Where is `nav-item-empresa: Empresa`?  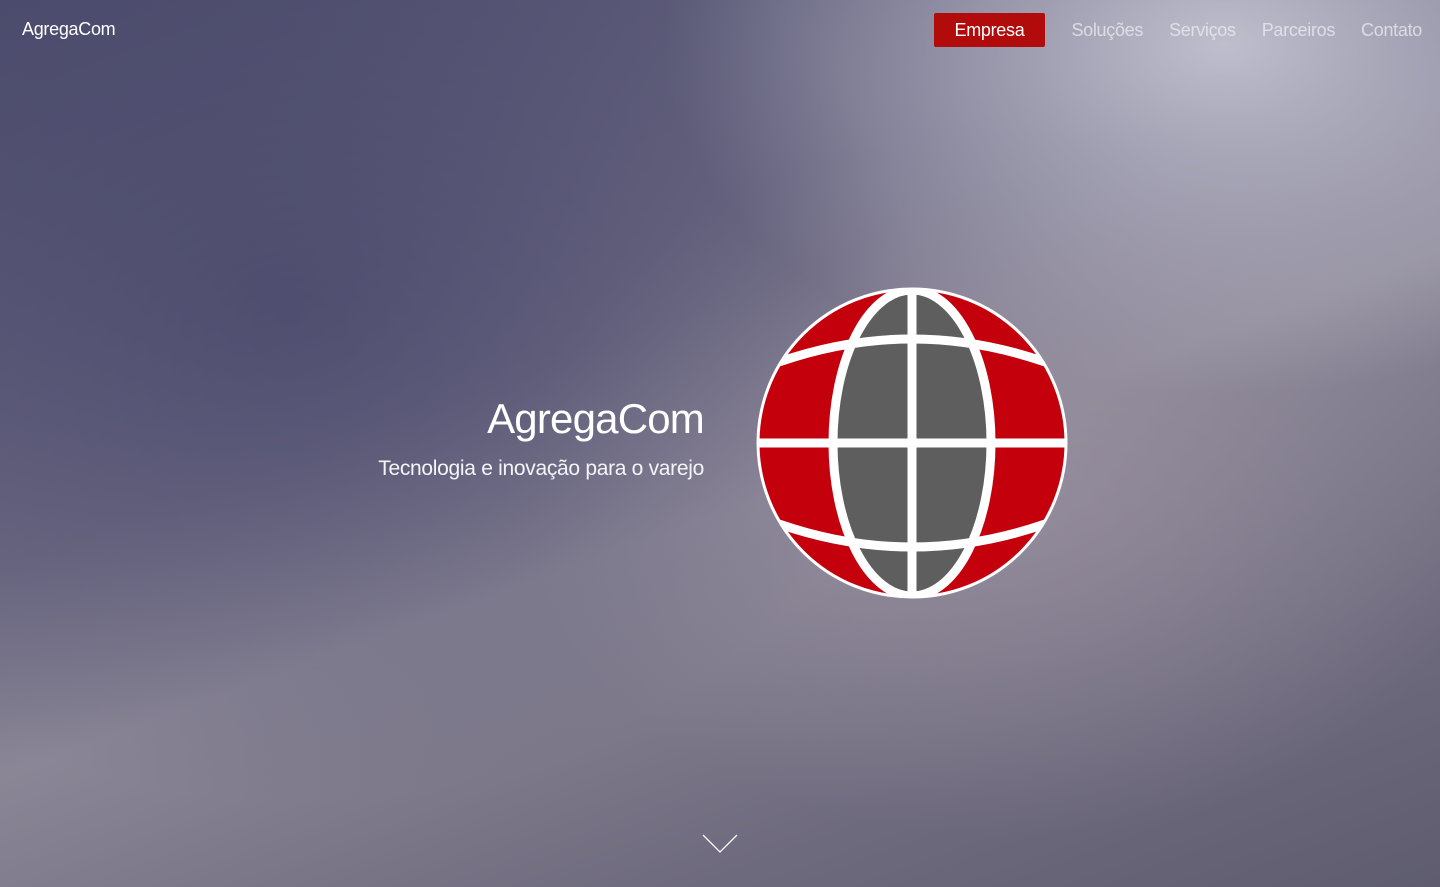 nav-item-empresa: Empresa is located at coordinates (989, 30).